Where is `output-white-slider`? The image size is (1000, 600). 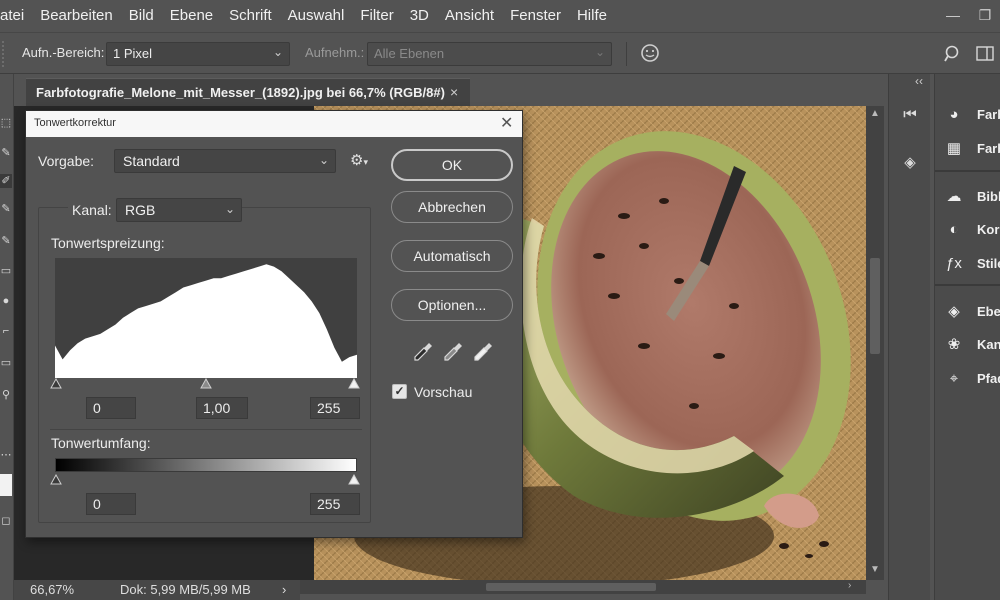 output-white-slider is located at coordinates (354, 479).